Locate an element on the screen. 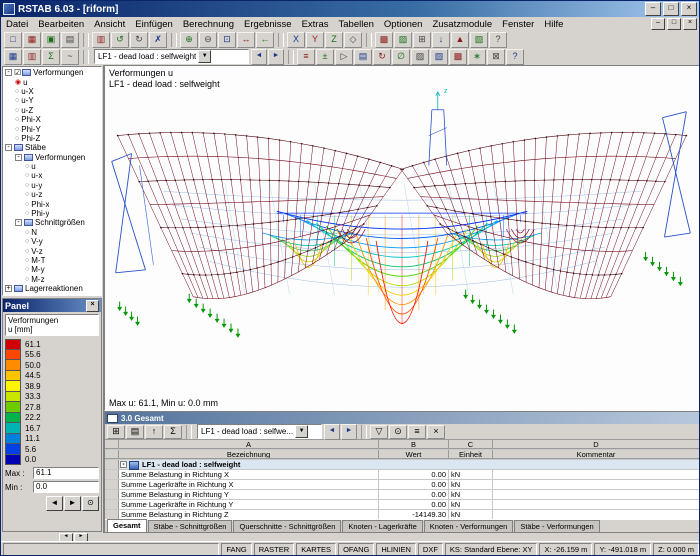 Image resolution: width=700 pixels, height=556 pixels. view-x-button: X is located at coordinates (296, 39).